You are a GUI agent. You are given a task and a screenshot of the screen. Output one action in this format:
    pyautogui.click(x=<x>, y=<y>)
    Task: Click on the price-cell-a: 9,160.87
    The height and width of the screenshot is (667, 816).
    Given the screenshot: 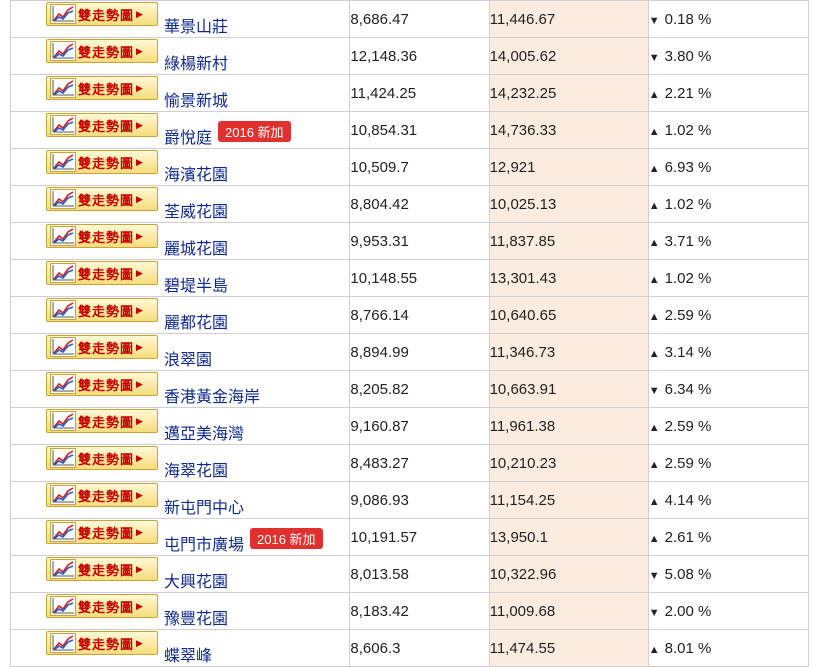 What is the action you would take?
    pyautogui.click(x=419, y=426)
    